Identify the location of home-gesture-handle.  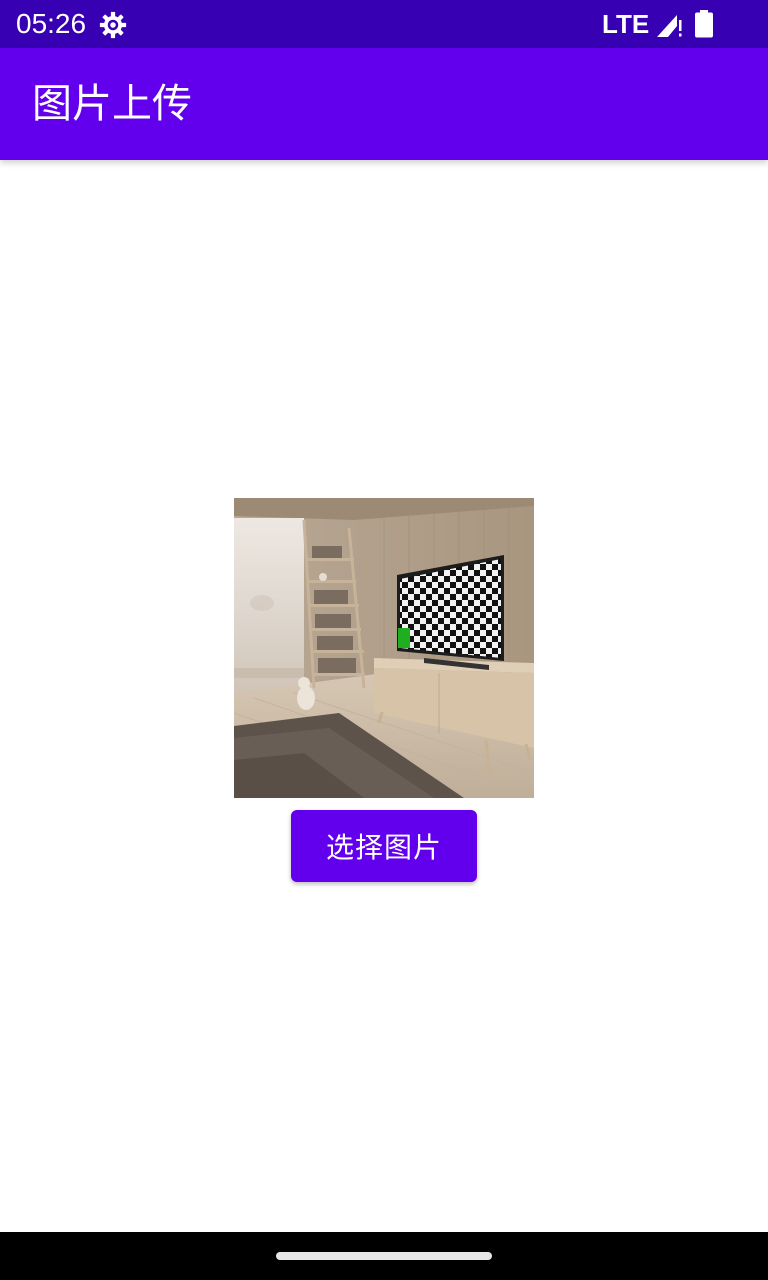
(384, 1256).